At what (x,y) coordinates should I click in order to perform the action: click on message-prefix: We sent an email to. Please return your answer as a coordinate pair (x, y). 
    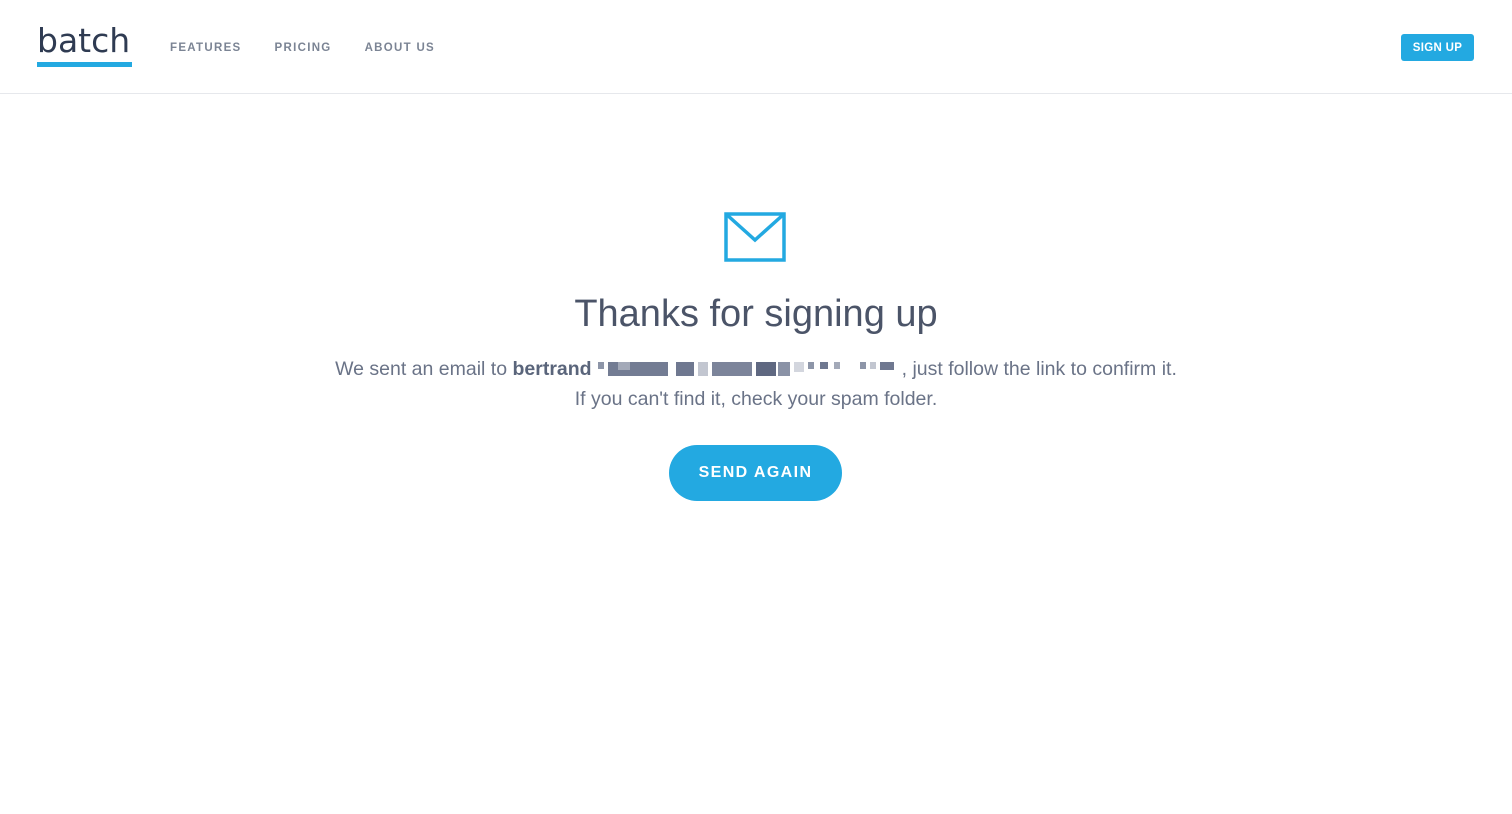
    Looking at the image, I should click on (424, 369).